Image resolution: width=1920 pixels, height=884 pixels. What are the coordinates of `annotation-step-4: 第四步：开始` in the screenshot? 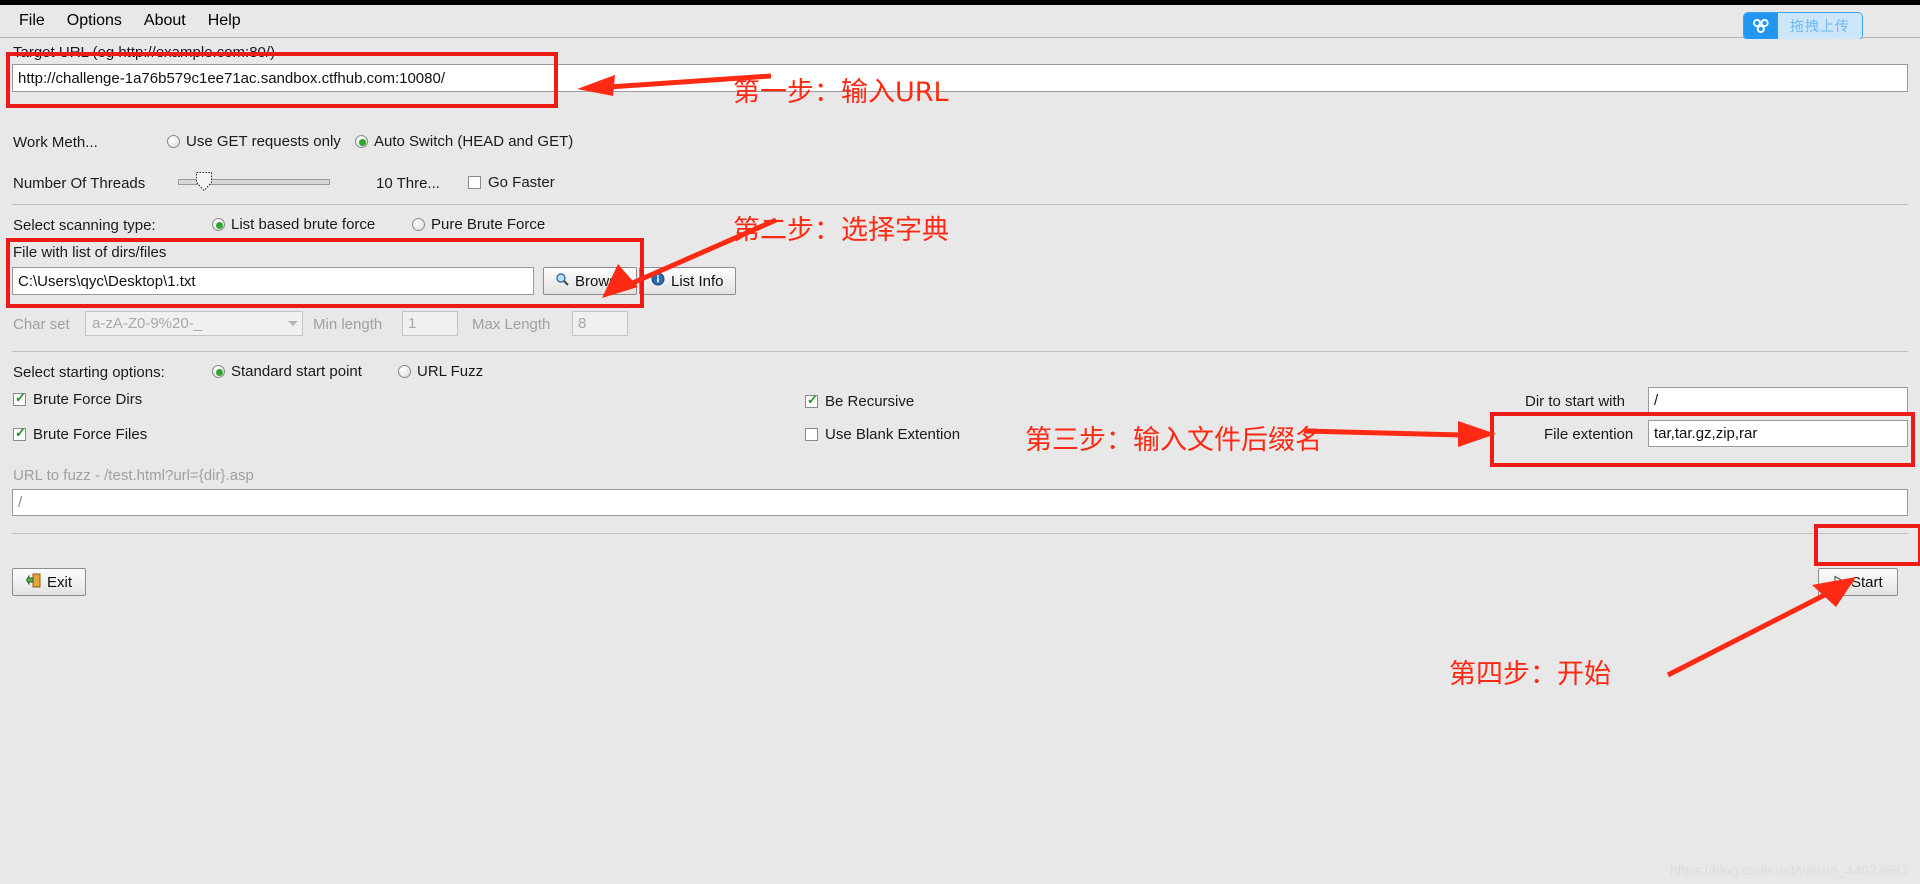 It's located at (1530, 674).